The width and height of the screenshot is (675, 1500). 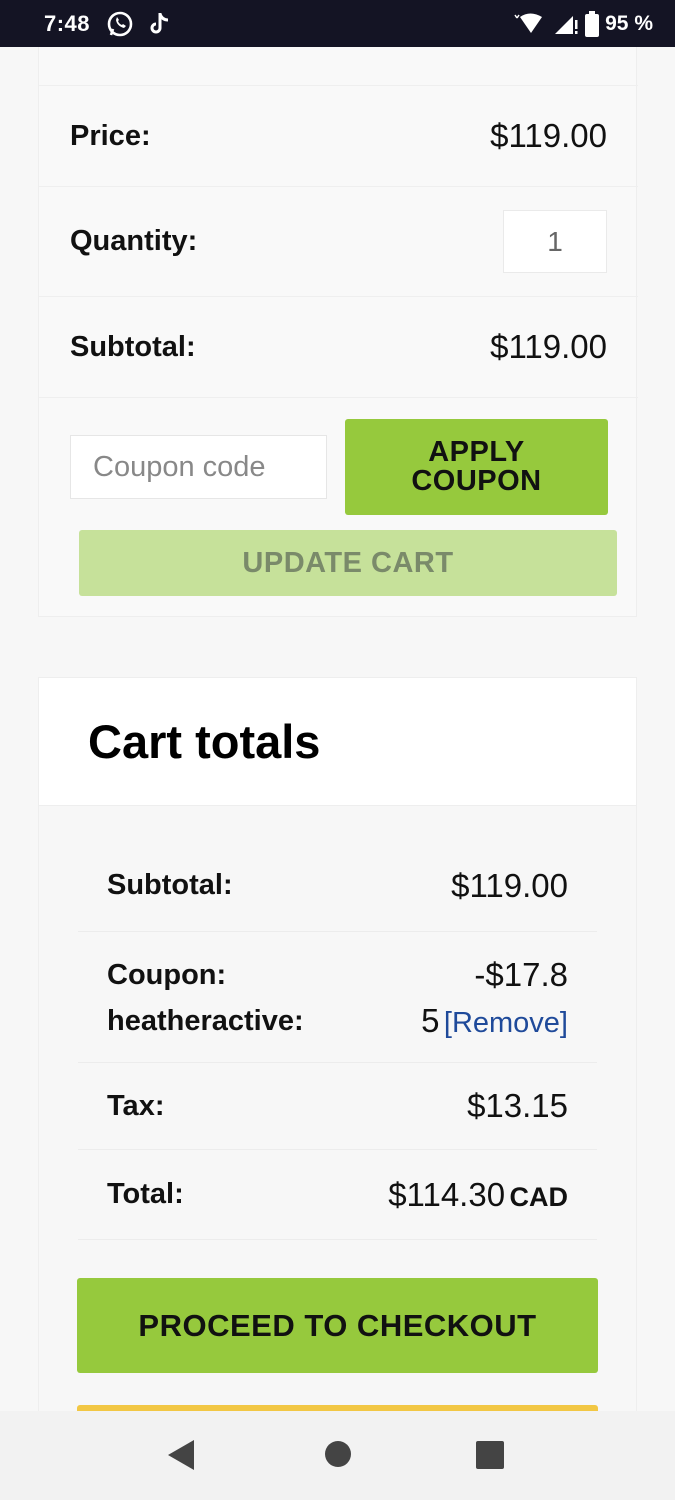 I want to click on home-icon, so click(x=338, y=1454).